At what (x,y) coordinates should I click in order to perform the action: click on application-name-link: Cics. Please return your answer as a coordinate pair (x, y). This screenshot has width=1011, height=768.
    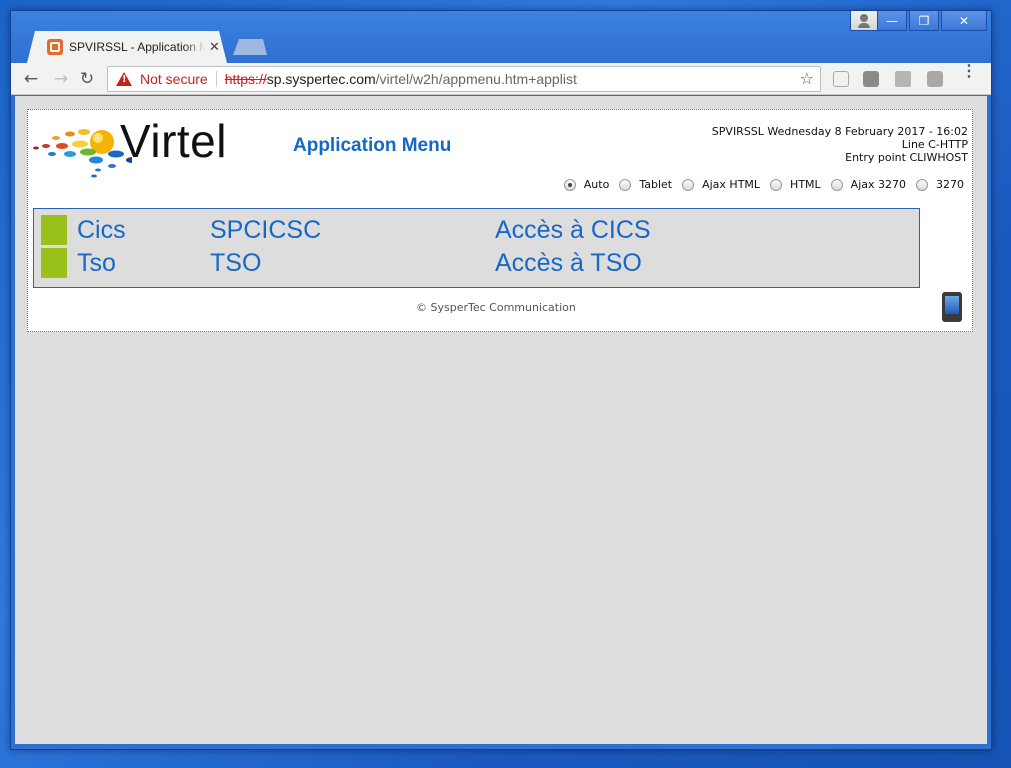
    Looking at the image, I should click on (101, 230).